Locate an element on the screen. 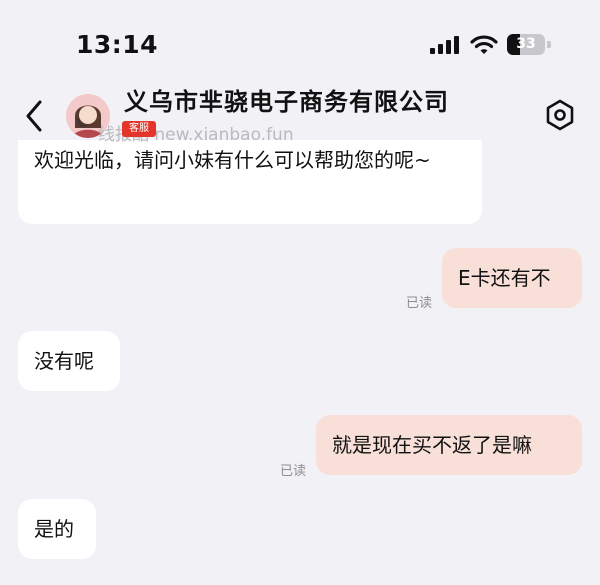  battery-icon: 33 is located at coordinates (529, 44).